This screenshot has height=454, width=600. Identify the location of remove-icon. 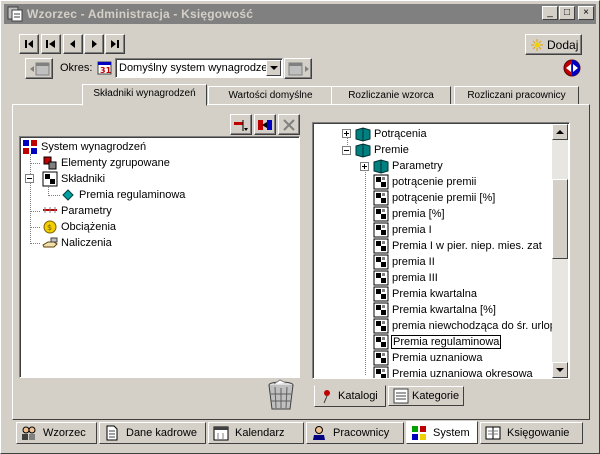
(241, 125).